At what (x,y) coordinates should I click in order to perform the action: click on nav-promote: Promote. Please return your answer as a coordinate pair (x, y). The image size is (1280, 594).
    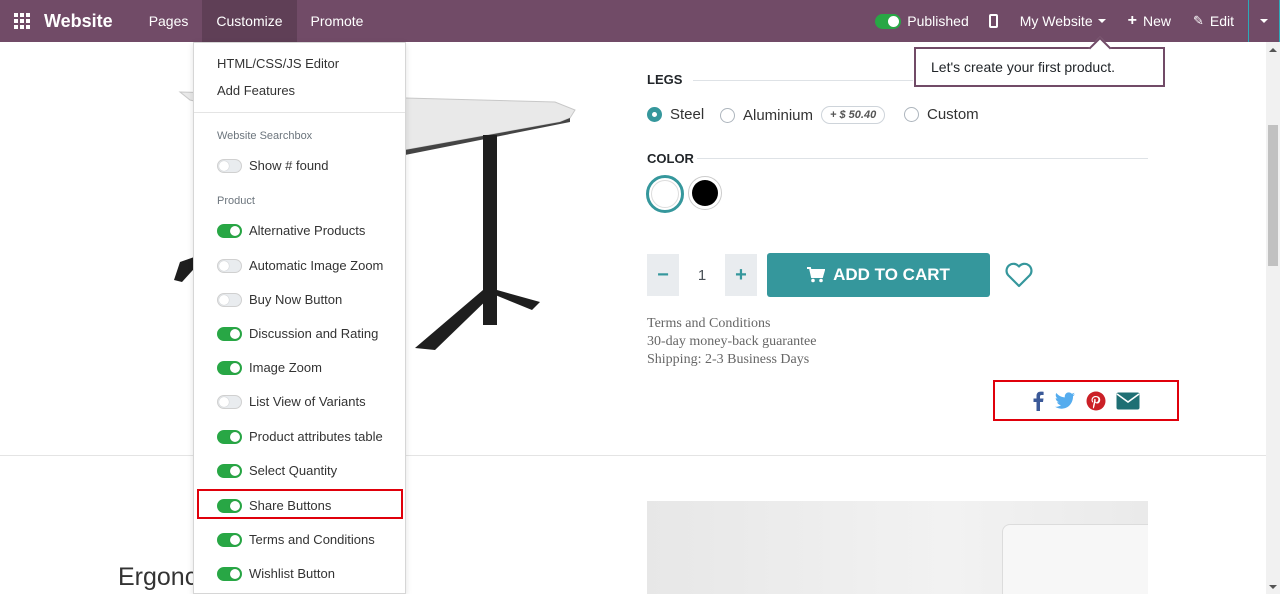
    Looking at the image, I should click on (337, 21).